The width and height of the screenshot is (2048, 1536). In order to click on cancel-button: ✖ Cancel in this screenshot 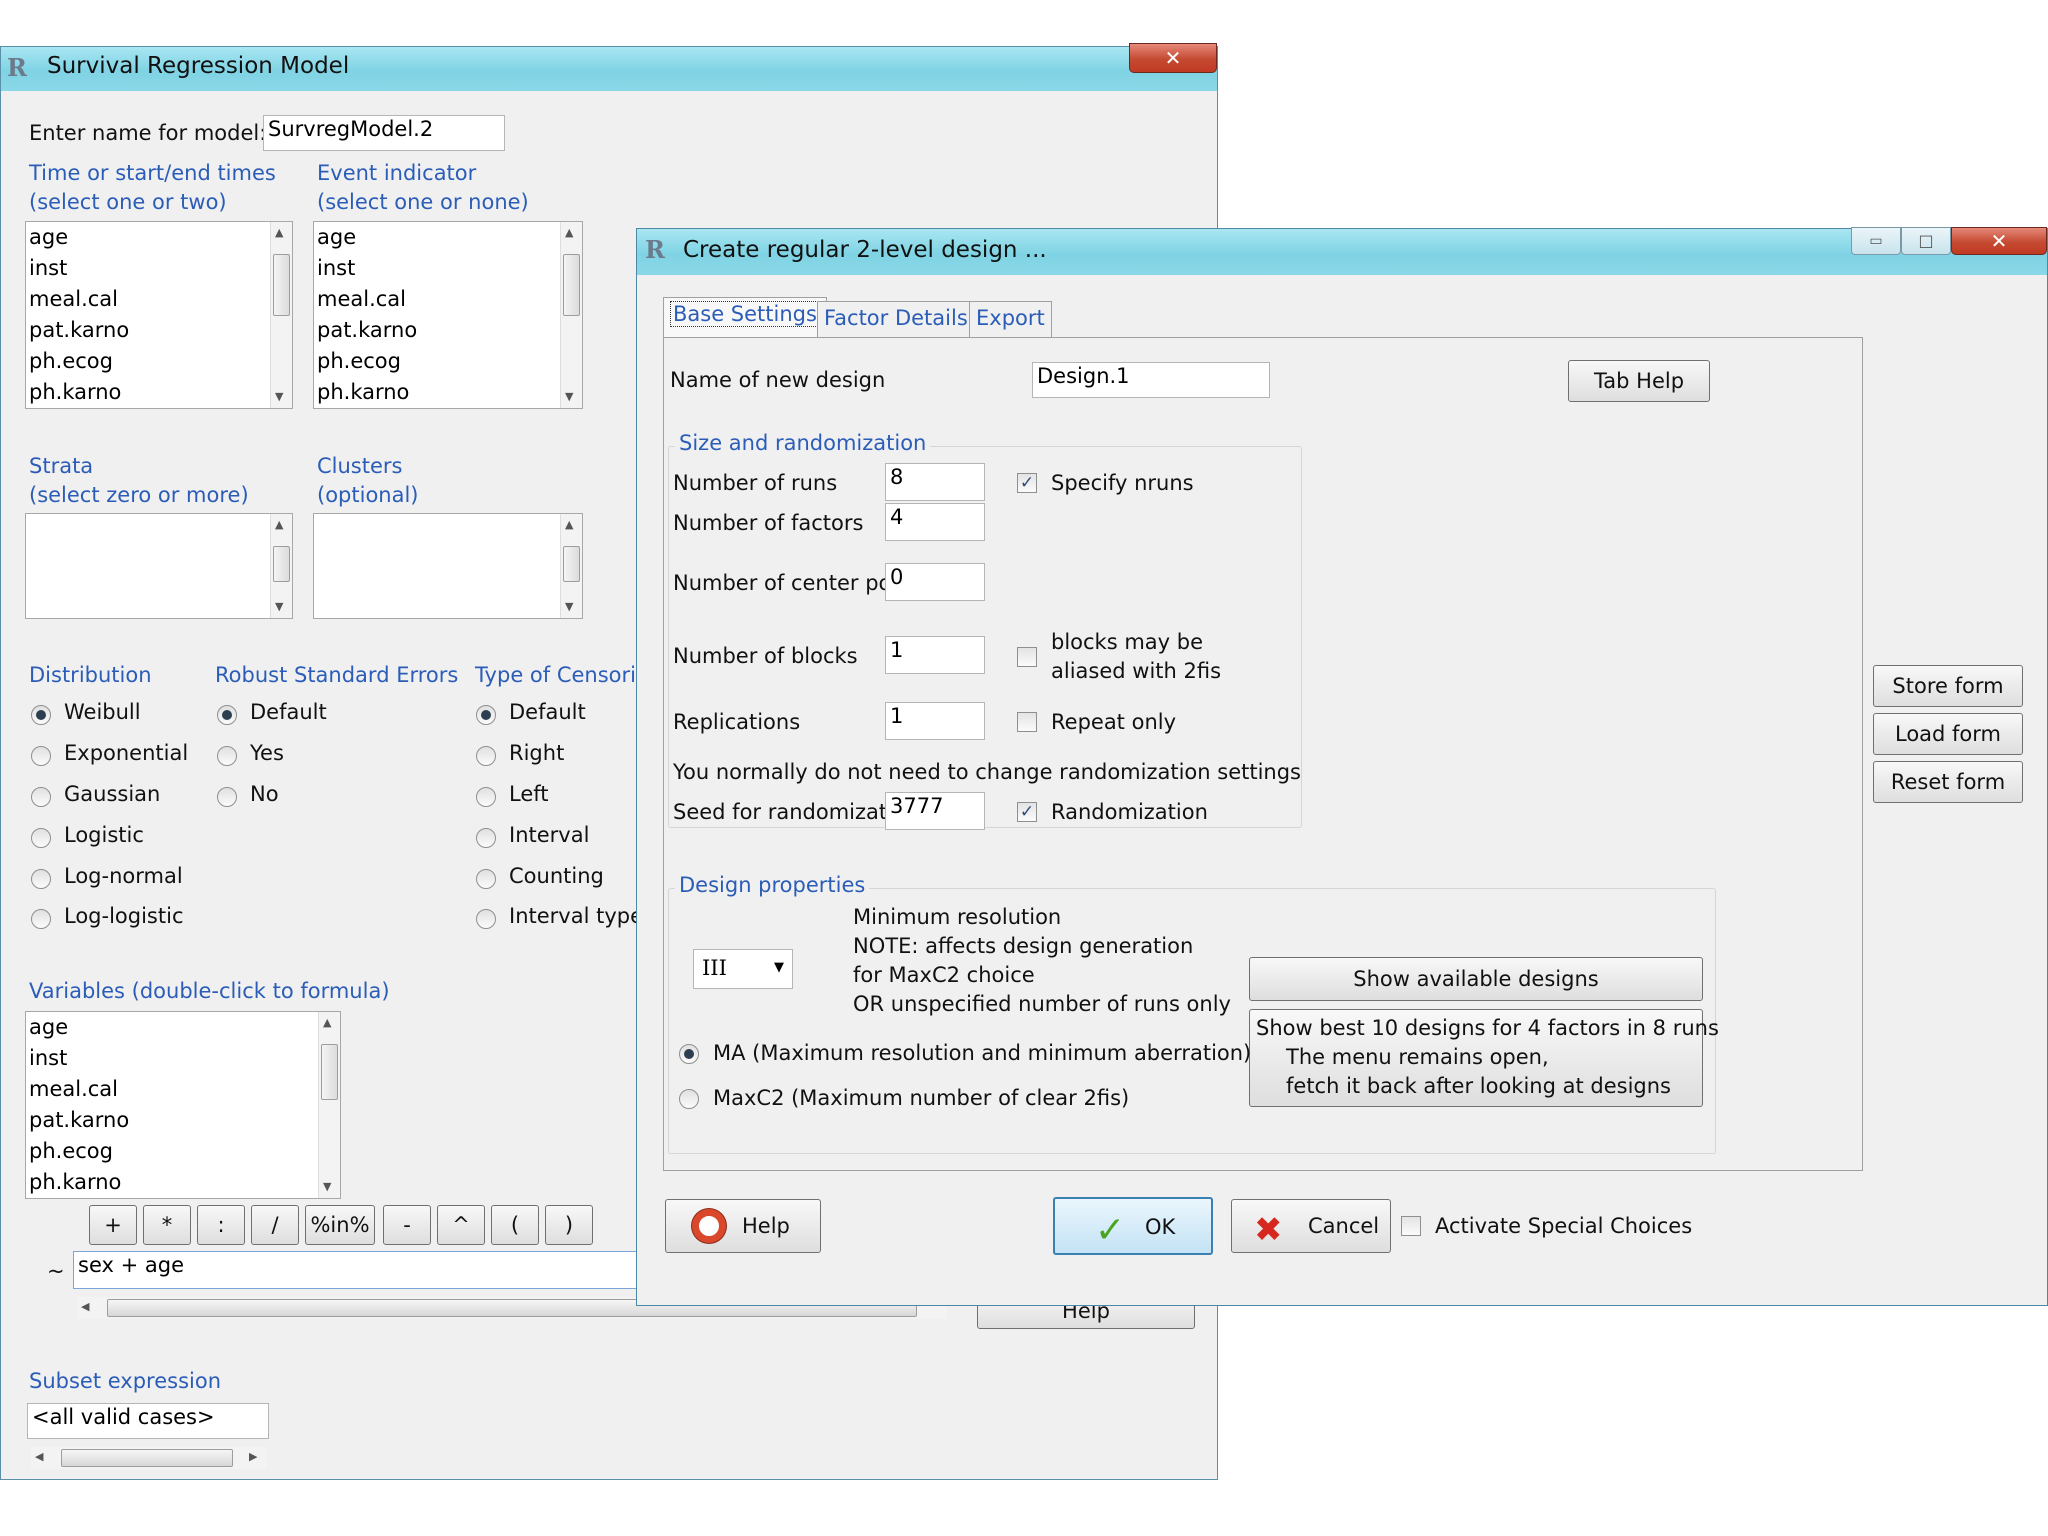, I will do `click(1311, 1226)`.